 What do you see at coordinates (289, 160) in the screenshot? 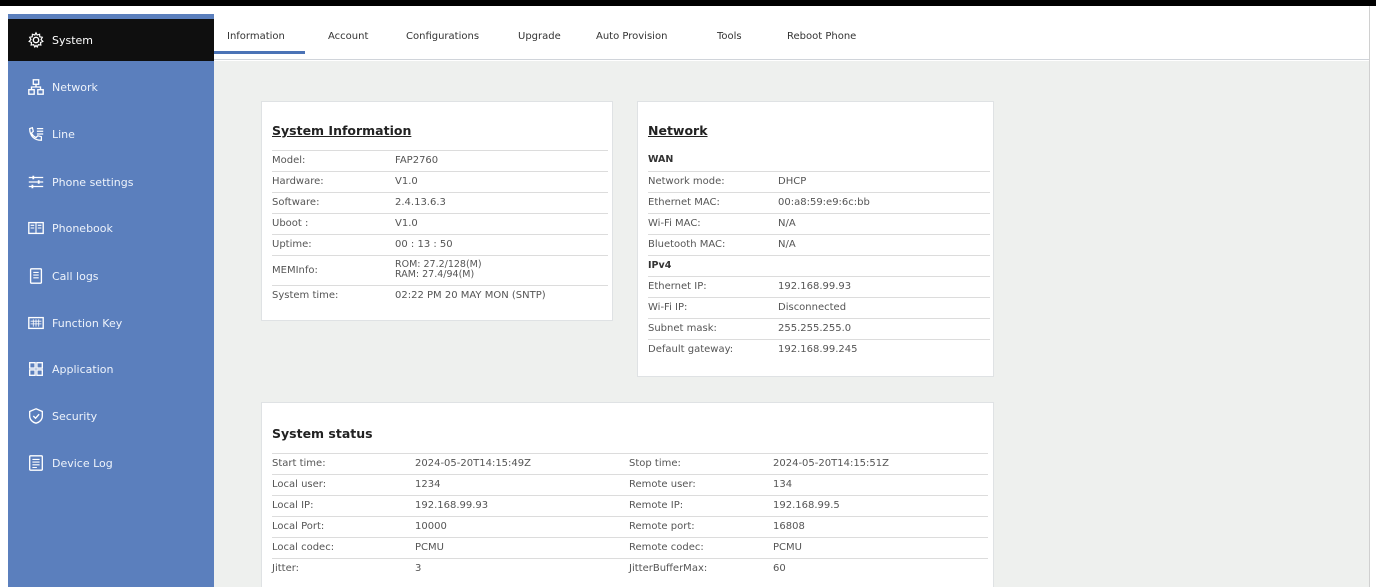
I see `info-label: Model:` at bounding box center [289, 160].